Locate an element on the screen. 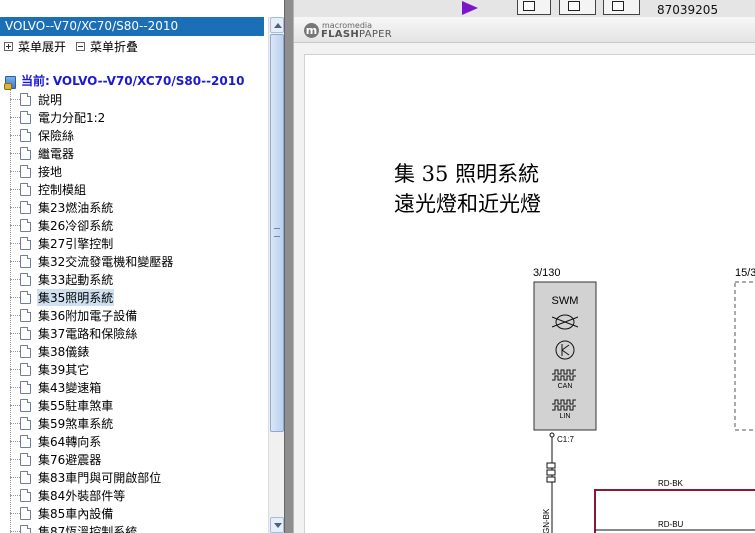 The height and width of the screenshot is (533, 755). tree-item: 集23燃油系統 is located at coordinates (139, 207).